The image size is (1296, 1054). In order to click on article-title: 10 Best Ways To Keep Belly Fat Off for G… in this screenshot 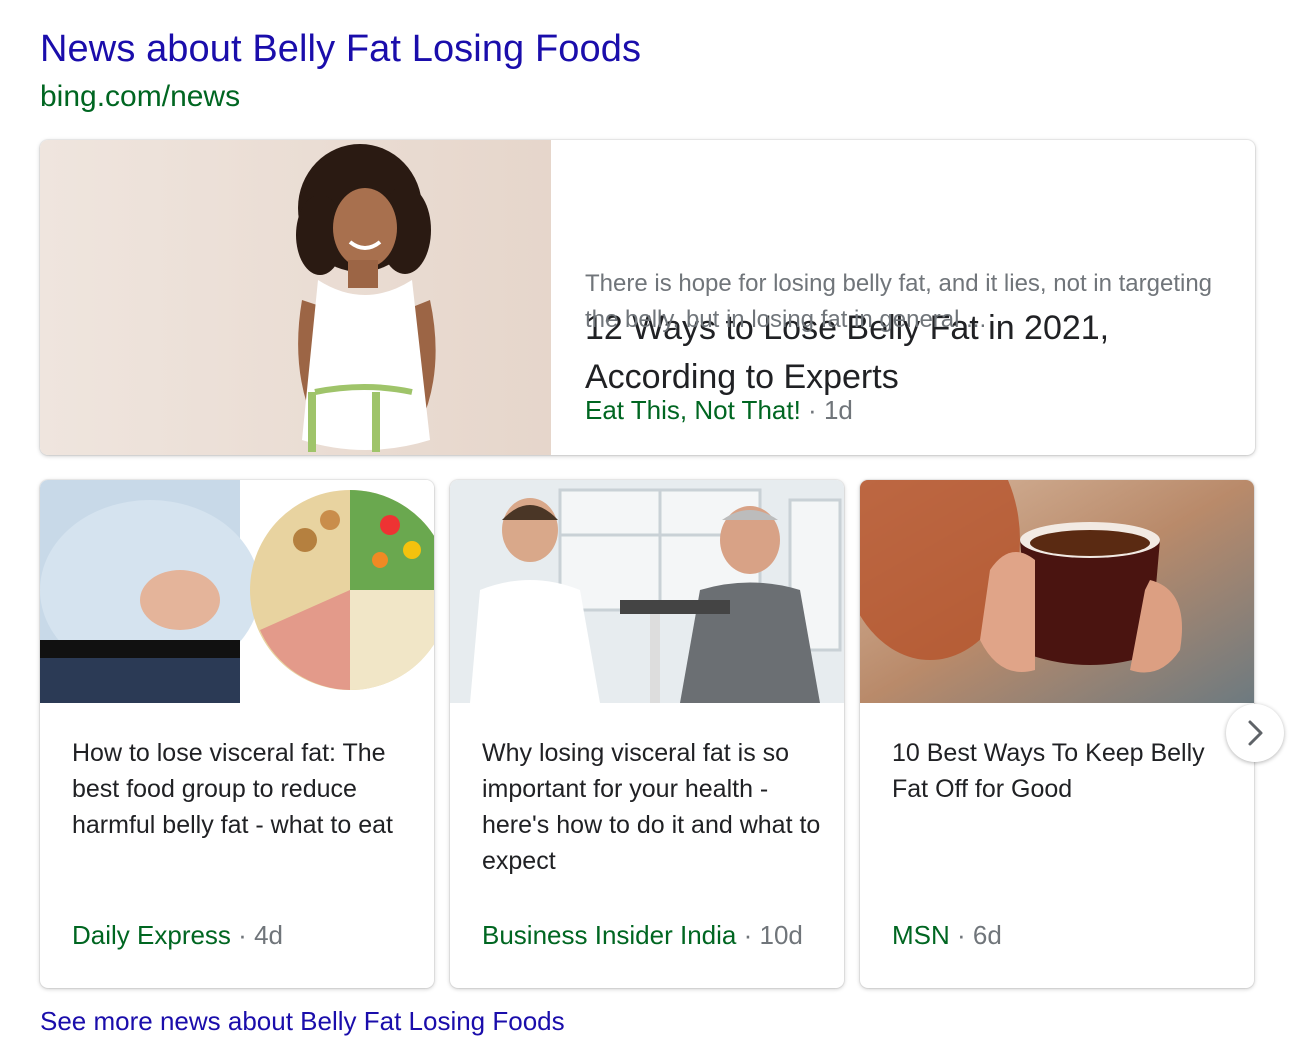, I will do `click(1062, 771)`.